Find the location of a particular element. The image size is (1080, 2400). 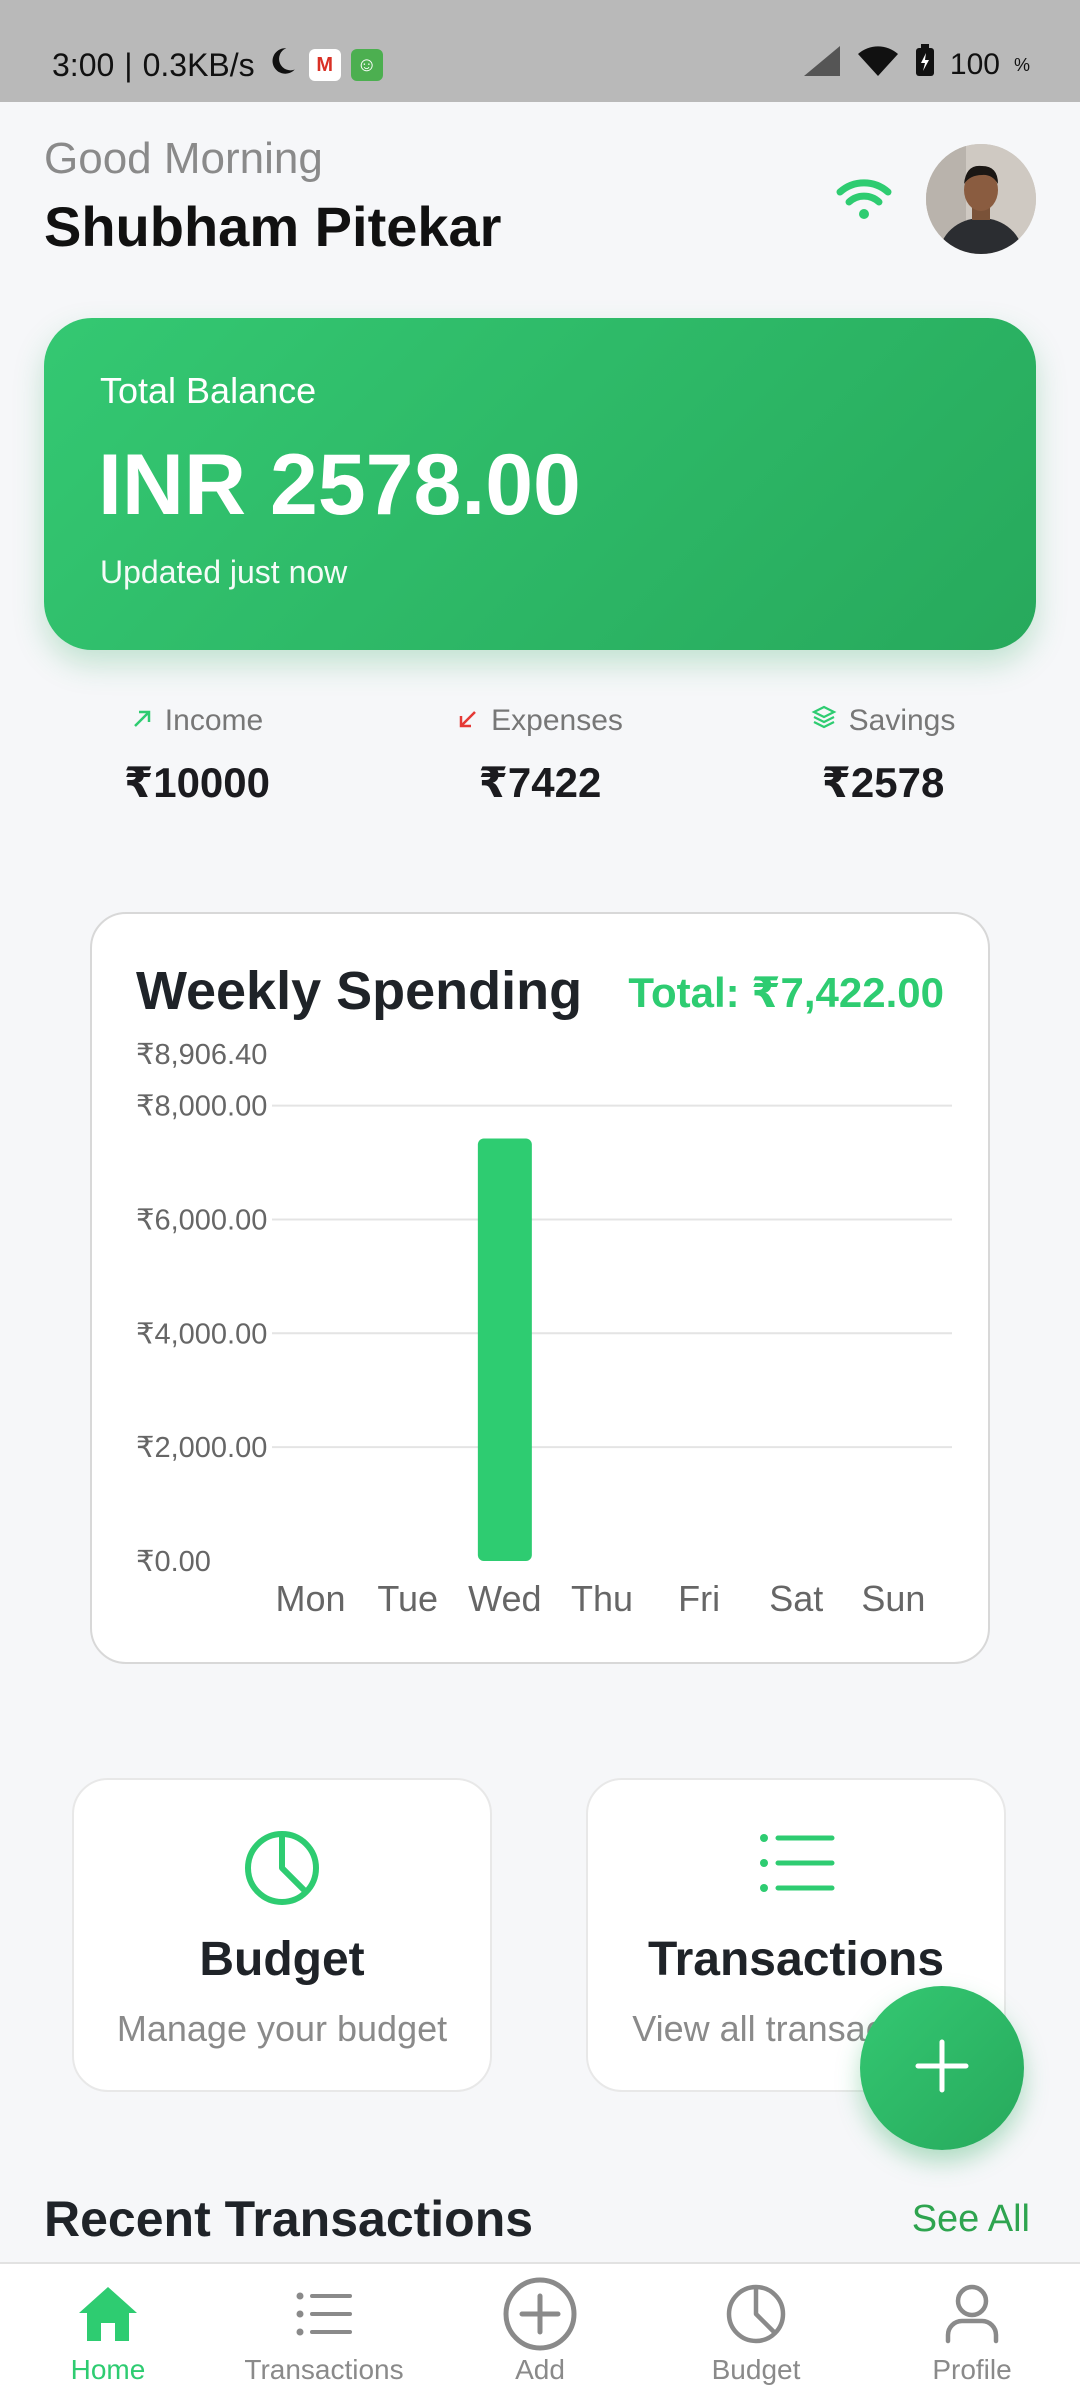

plus-icon is located at coordinates (942, 2068).